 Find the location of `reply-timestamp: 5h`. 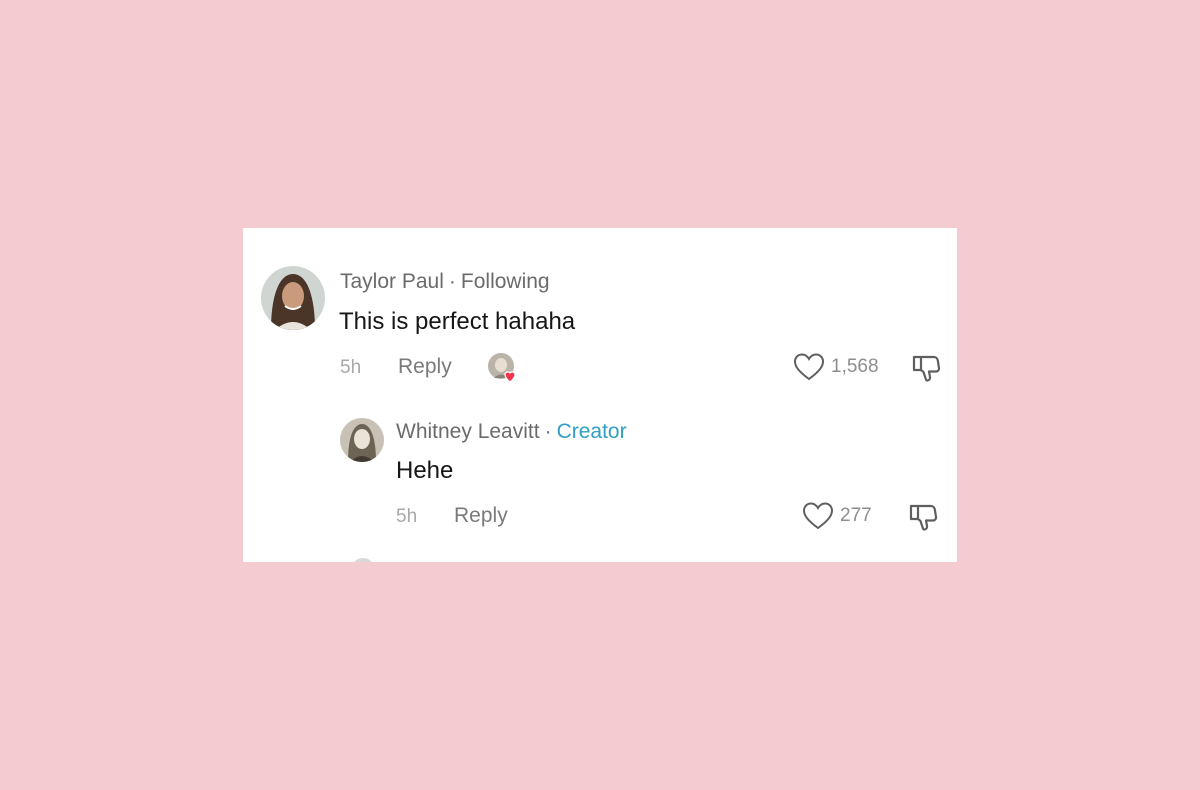

reply-timestamp: 5h is located at coordinates (407, 516).